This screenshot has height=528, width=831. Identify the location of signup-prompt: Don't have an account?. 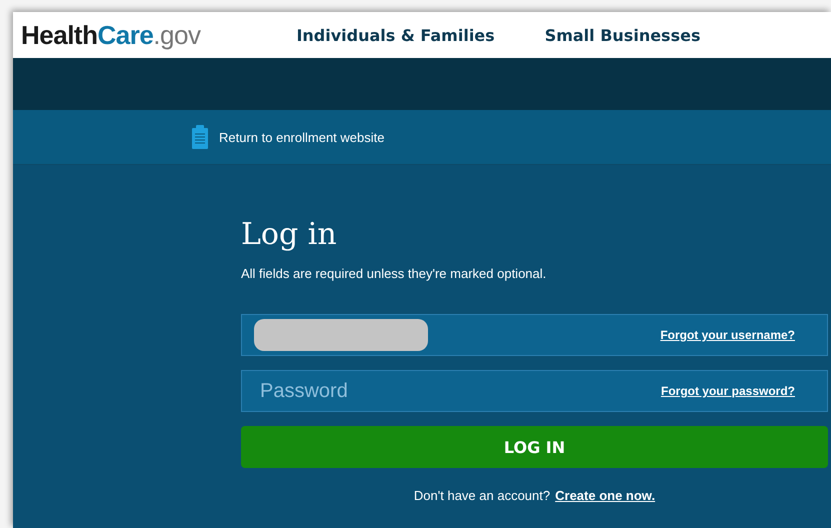
(482, 495).